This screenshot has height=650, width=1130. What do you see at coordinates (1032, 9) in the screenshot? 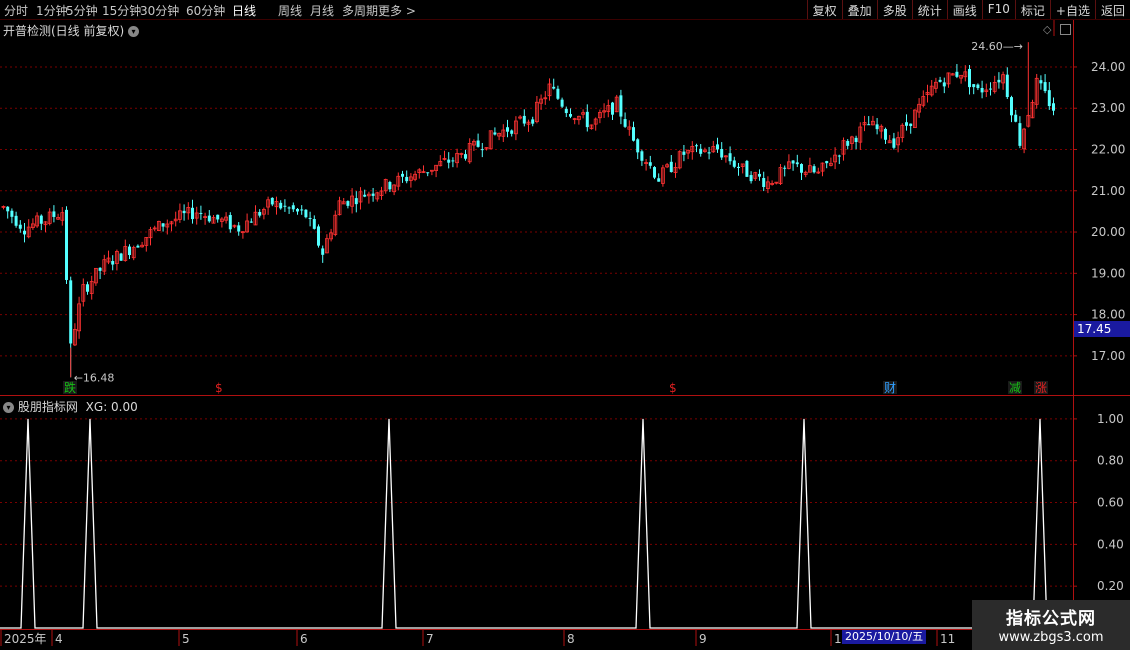
I see `toolbar-button-6: 标记` at bounding box center [1032, 9].